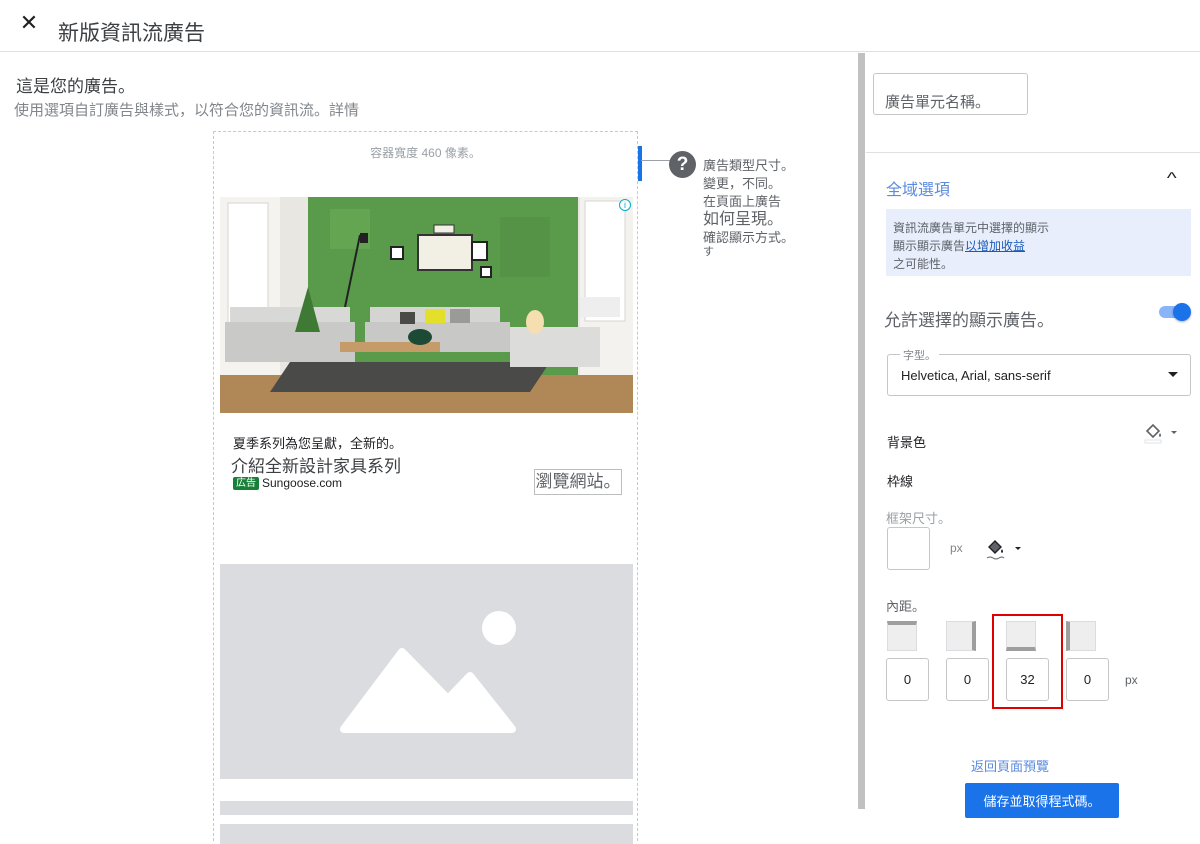  What do you see at coordinates (961, 636) in the screenshot?
I see `padding-right-icon` at bounding box center [961, 636].